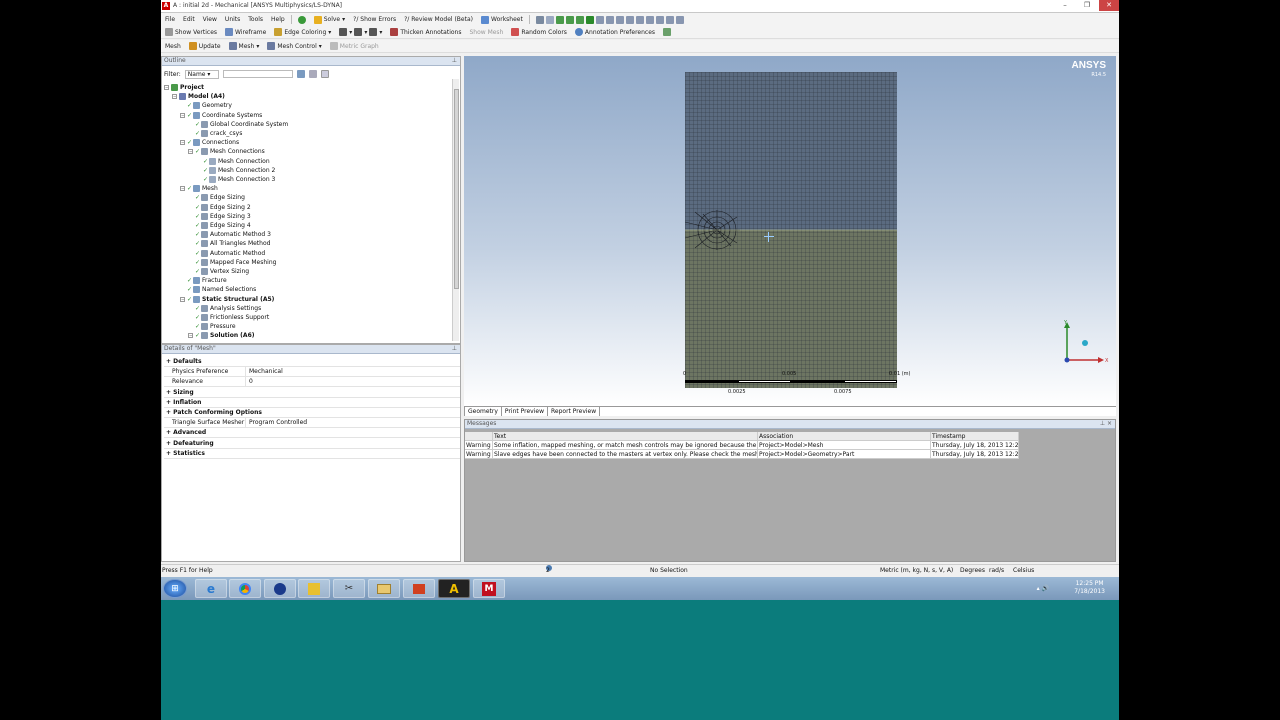 The width and height of the screenshot is (1280, 720). Describe the element at coordinates (189, 19) in the screenshot. I see `menu-edit: Edit` at that location.